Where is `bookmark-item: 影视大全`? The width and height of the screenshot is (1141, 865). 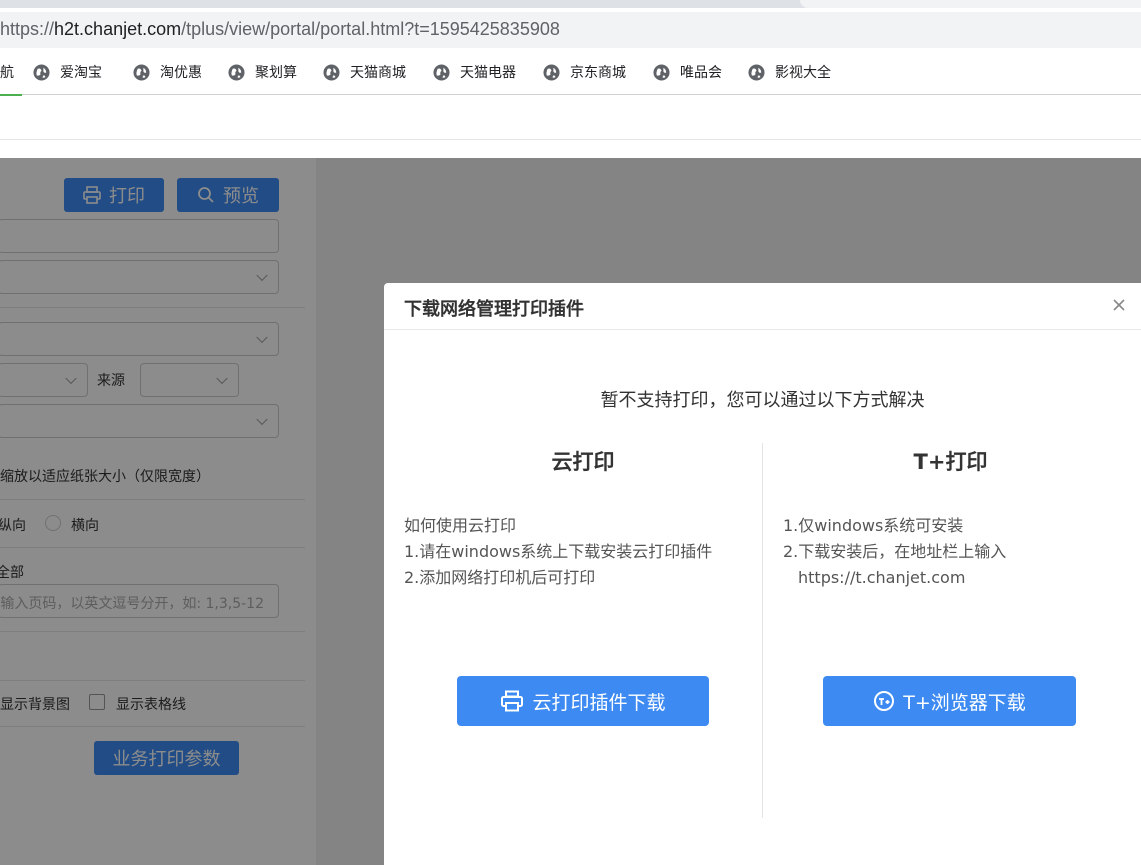
bookmark-item: 影视大全 is located at coordinates (789, 72).